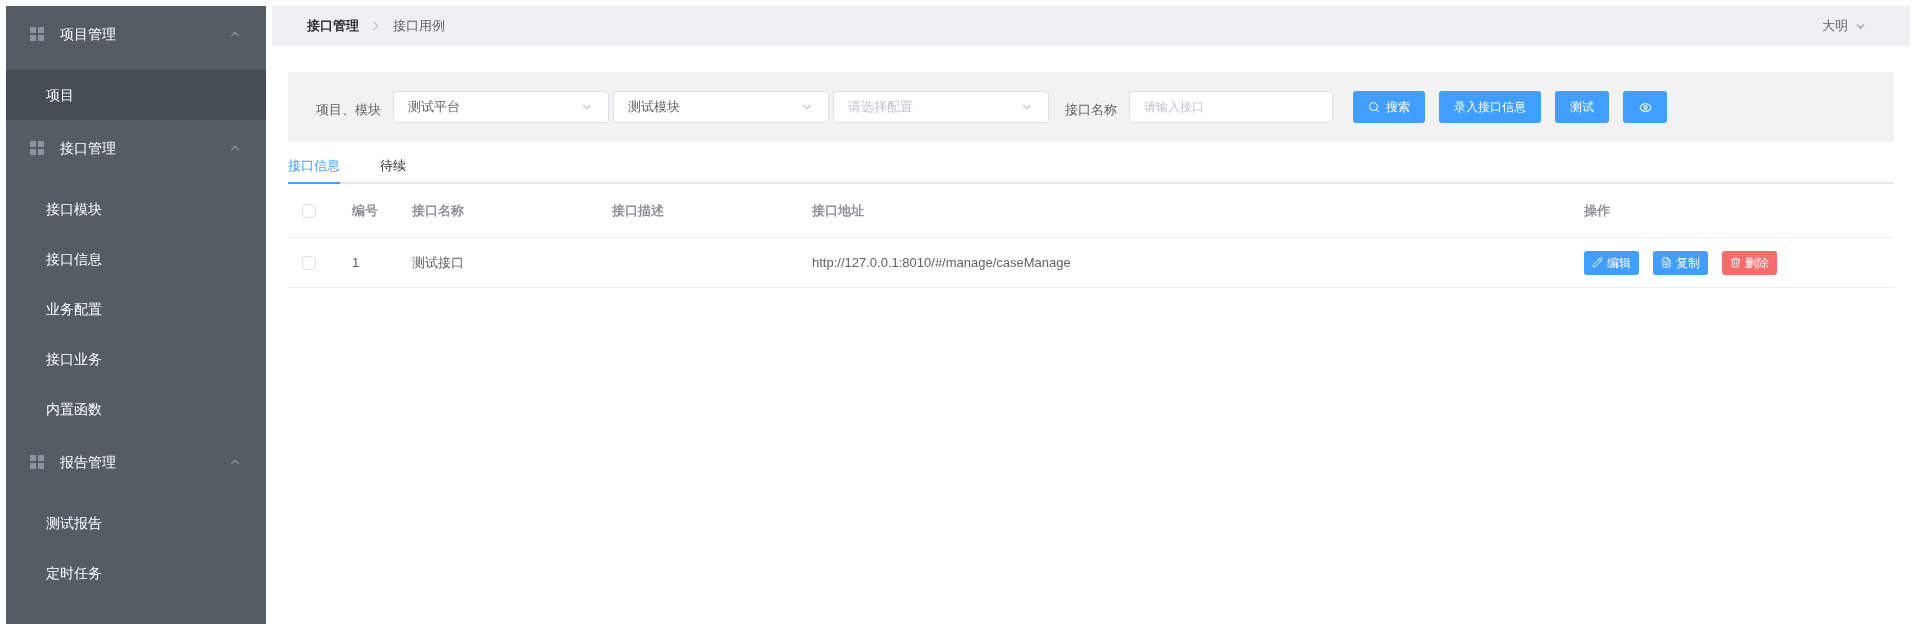 The image size is (1918, 624). Describe the element at coordinates (438, 210) in the screenshot. I see `column-header: 接口名称` at that location.